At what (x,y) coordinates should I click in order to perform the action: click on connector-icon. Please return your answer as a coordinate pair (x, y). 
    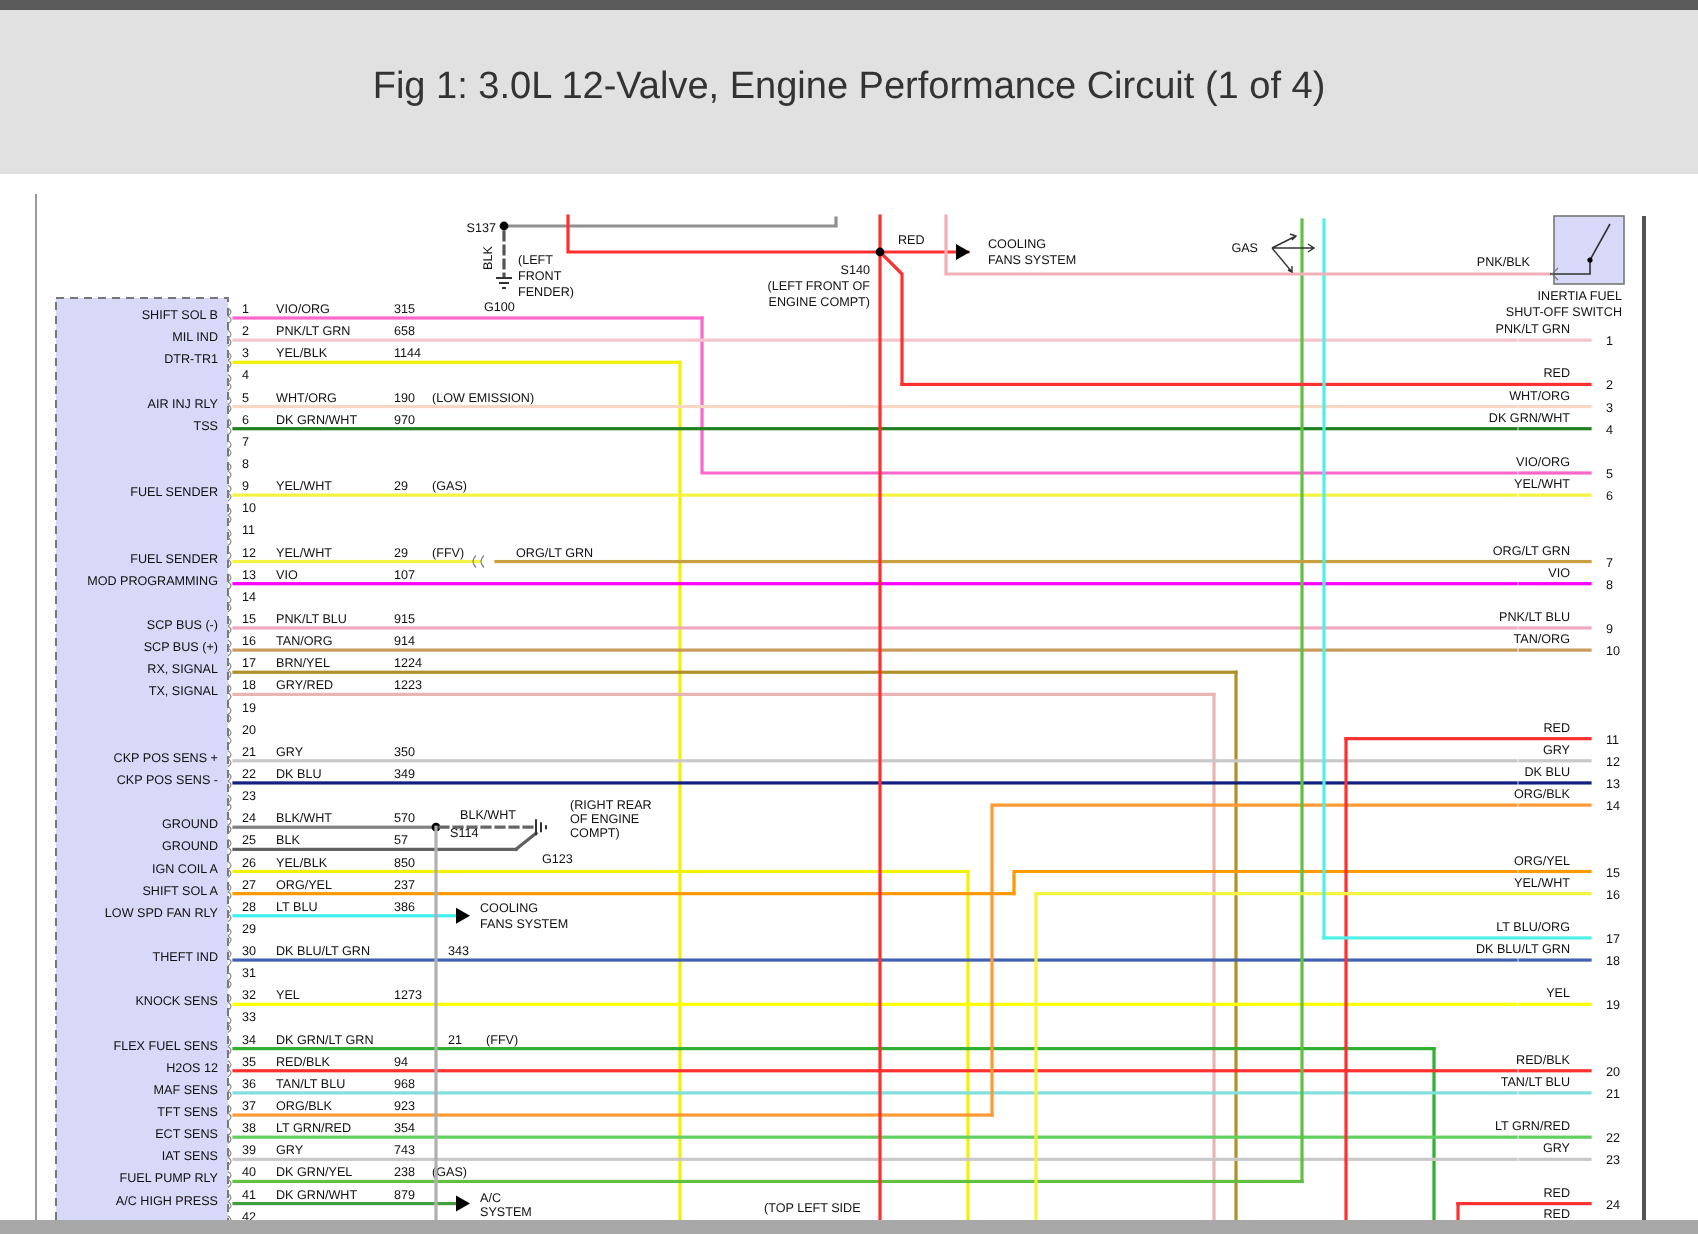
    Looking at the image, I should click on (478, 561).